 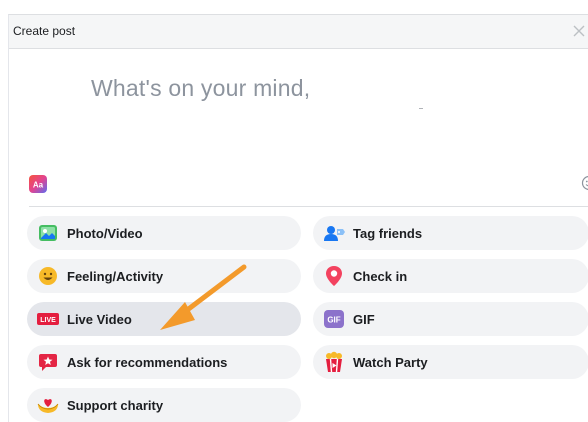 I want to click on tag-friends-option: Tag friends, so click(x=450, y=233).